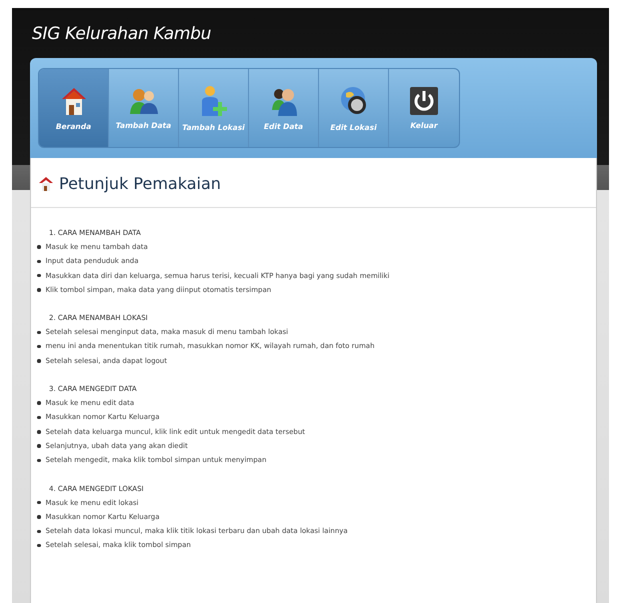 Image resolution: width=617 pixels, height=603 pixels. I want to click on page-title: Petunjuk Pemakaian, so click(140, 183).